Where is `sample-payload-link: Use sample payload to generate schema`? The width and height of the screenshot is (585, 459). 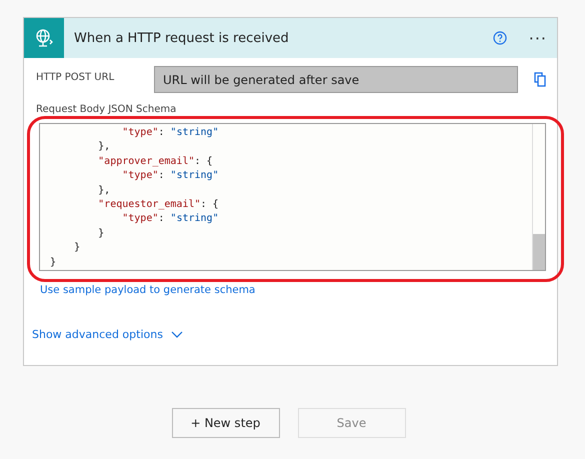
sample-payload-link: Use sample payload to generate schema is located at coordinates (148, 290).